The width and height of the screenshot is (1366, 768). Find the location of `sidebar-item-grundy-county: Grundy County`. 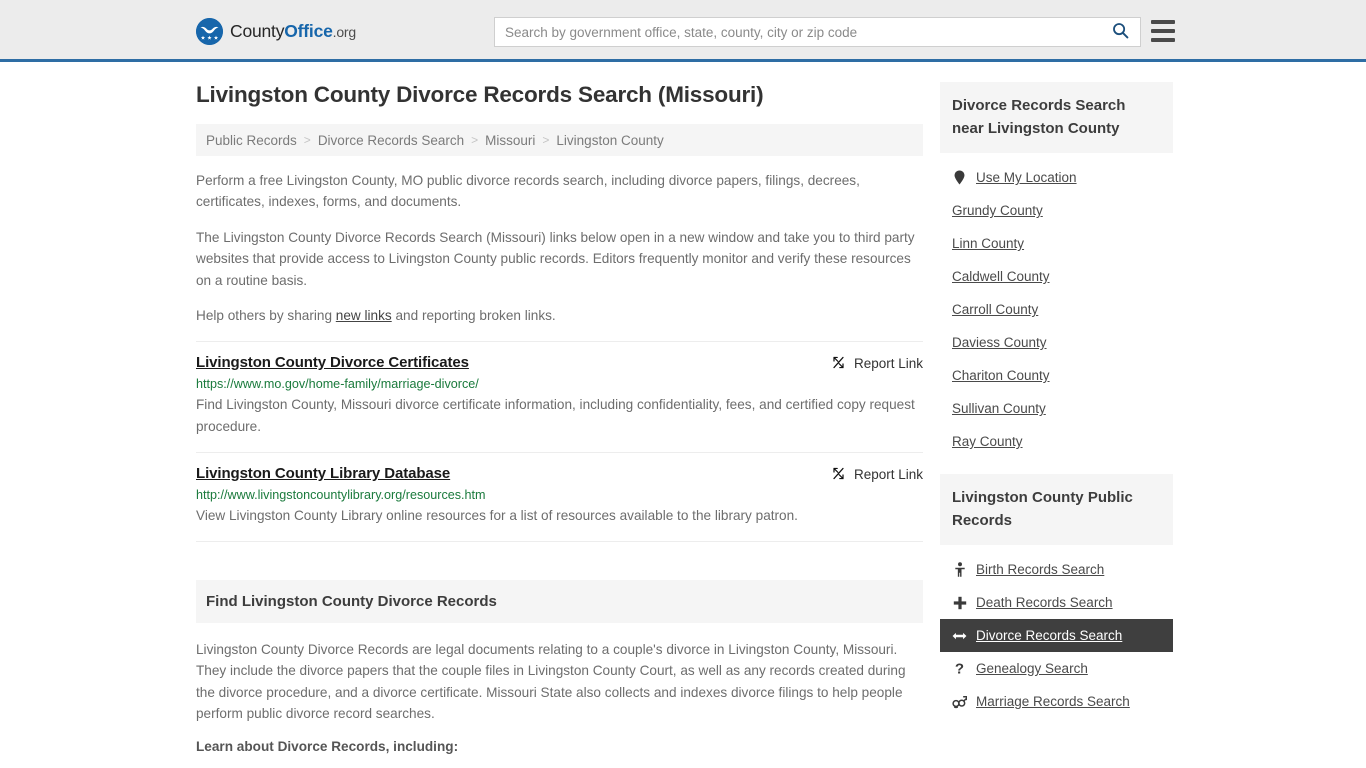

sidebar-item-grundy-county: Grundy County is located at coordinates (1056, 210).